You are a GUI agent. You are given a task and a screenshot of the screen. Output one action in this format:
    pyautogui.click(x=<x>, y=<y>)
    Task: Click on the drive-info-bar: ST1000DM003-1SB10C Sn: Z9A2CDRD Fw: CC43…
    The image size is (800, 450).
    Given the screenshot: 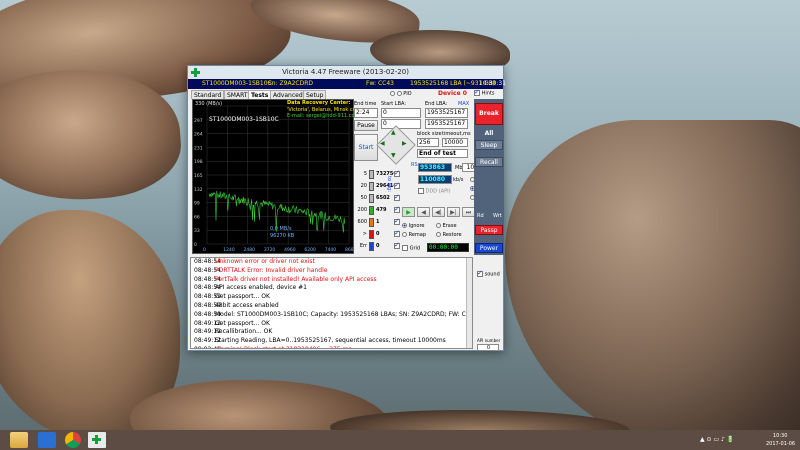 What is the action you would take?
    pyautogui.click(x=347, y=84)
    